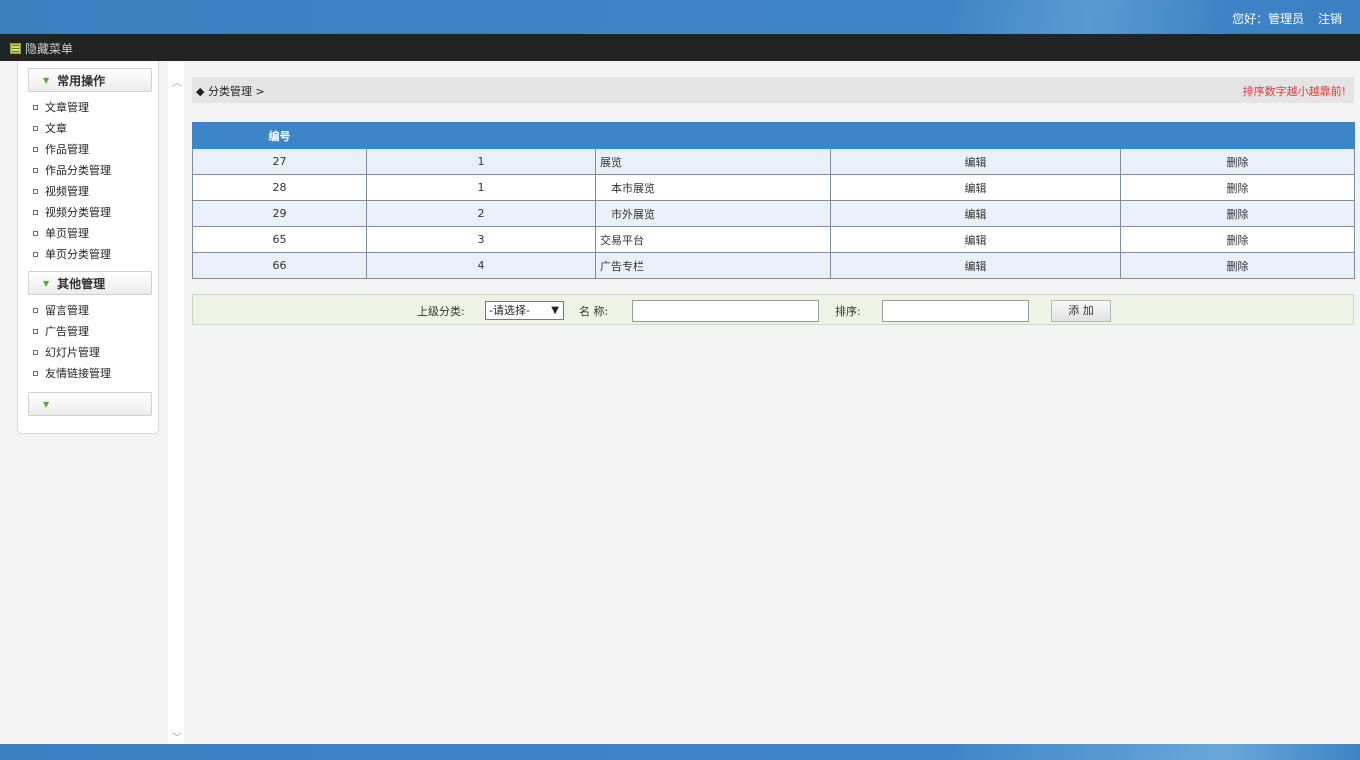 The image size is (1360, 760). I want to click on sidebar-item-slideshow: 幻灯片管理, so click(95, 352).